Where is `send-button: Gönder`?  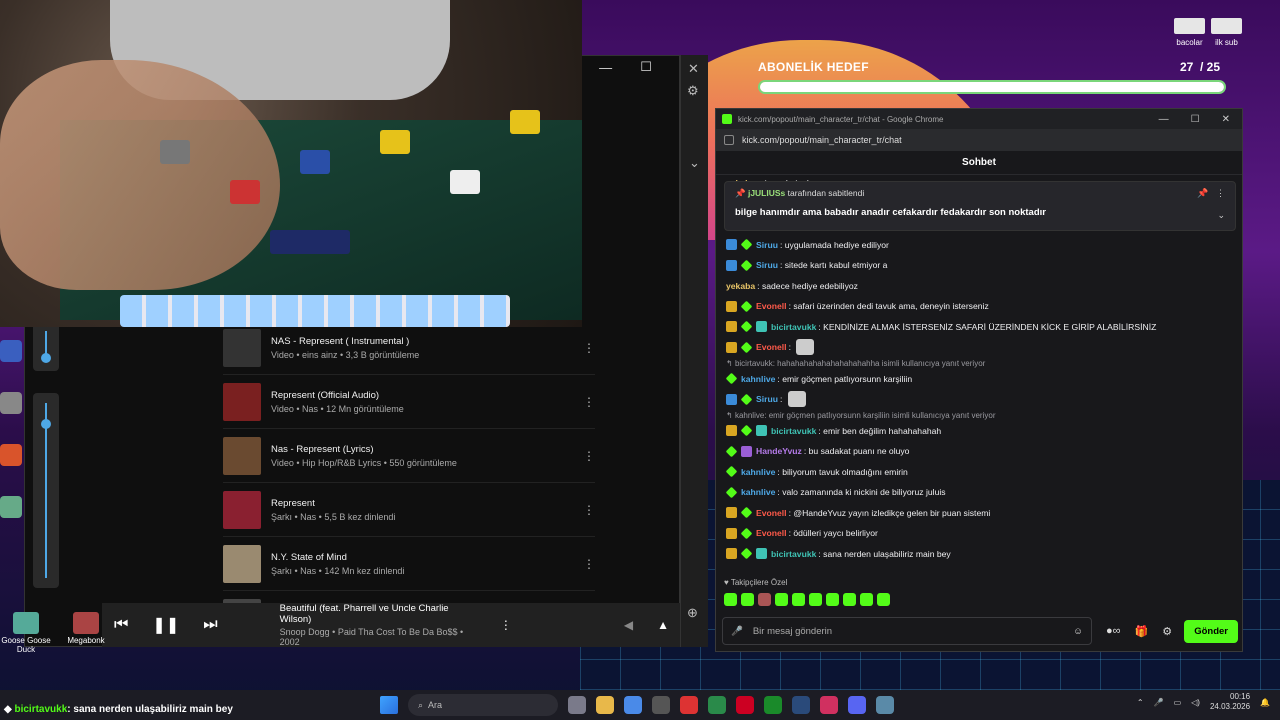 send-button: Gönder is located at coordinates (1211, 631).